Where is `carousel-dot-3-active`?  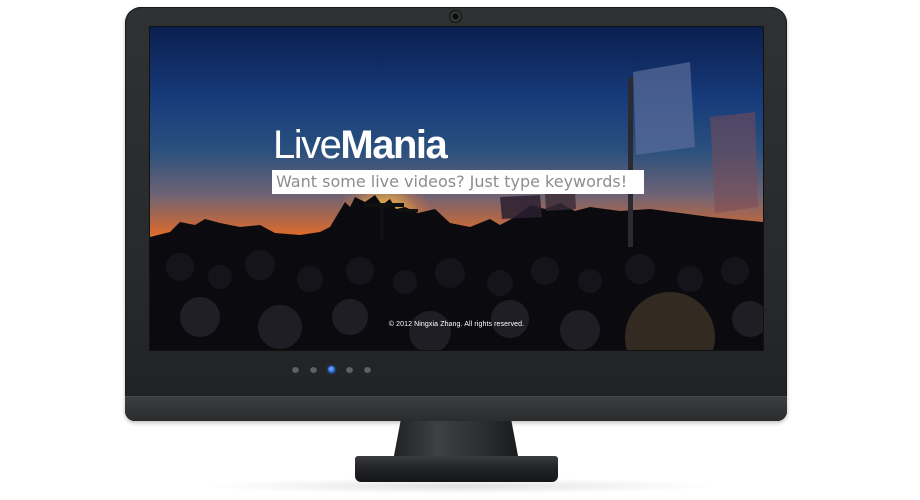
carousel-dot-3-active is located at coordinates (331, 369).